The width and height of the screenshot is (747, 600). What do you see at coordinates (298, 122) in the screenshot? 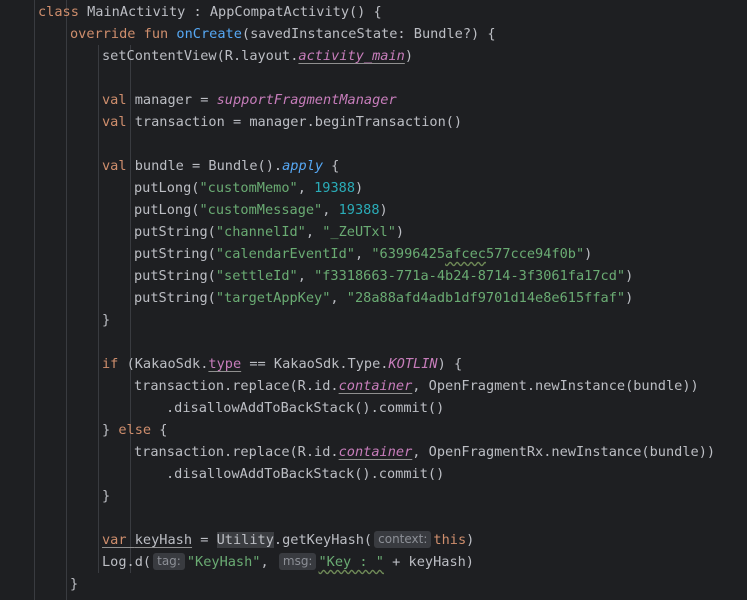
I see `code-token: transaction = manager.beginTransaction()` at bounding box center [298, 122].